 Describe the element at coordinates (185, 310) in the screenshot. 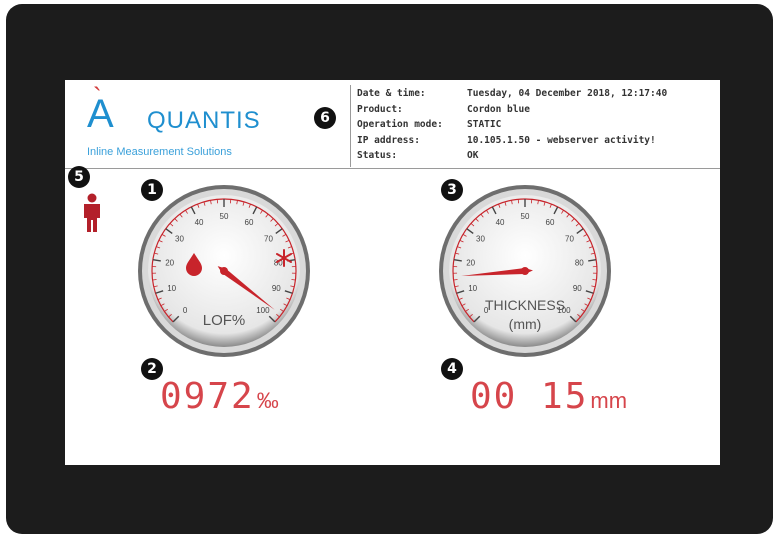

I see `tick-label: 0` at that location.